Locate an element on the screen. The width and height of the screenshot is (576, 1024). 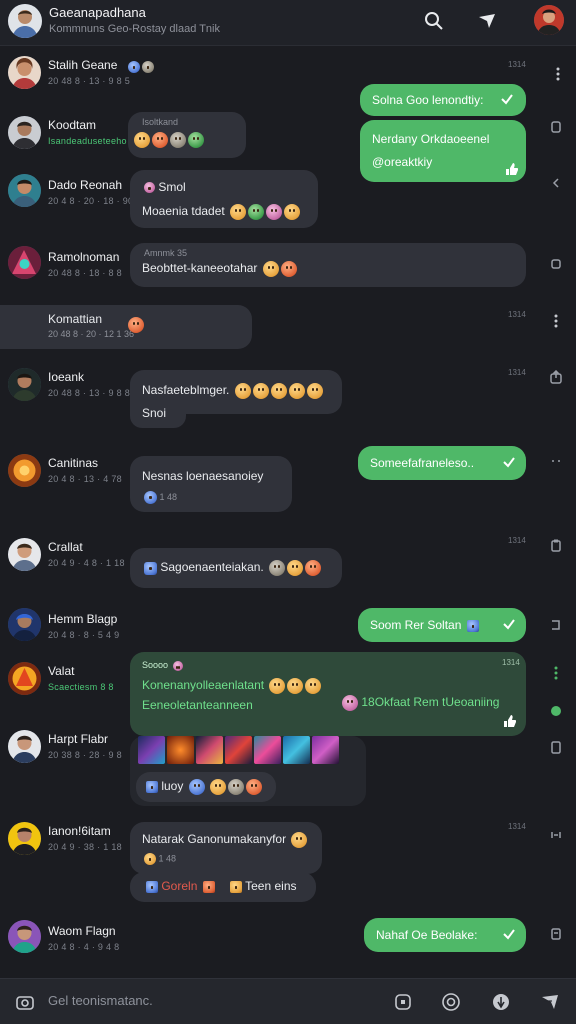
outgoing-message: Someefafraneleso.. is located at coordinates (442, 463).